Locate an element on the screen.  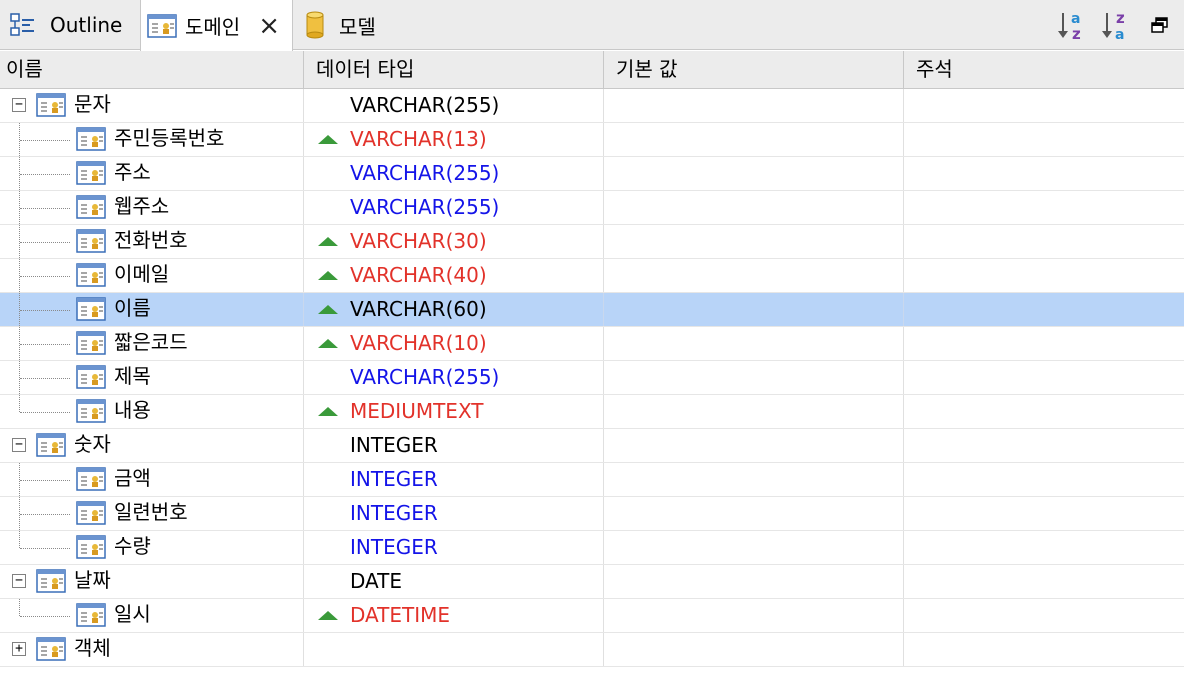
tree-group-row: + 객체 is located at coordinates (592, 650).